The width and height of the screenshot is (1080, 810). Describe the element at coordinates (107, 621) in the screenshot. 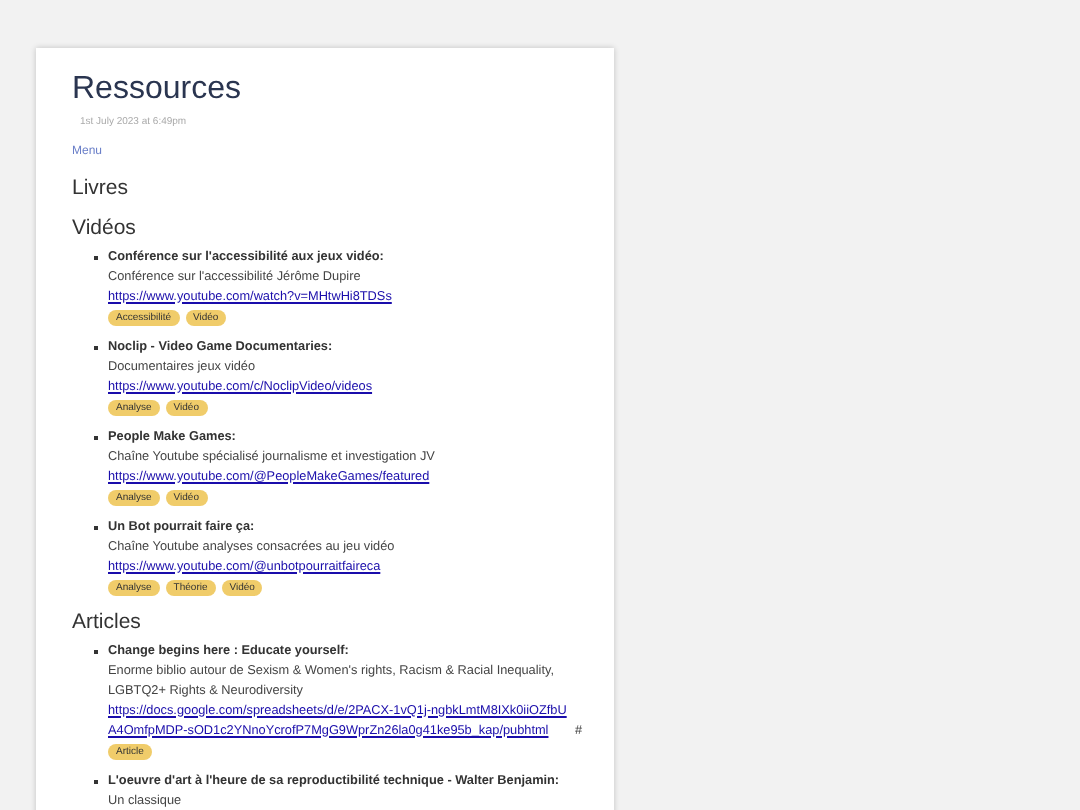

I see `section-heading: Articles` at that location.